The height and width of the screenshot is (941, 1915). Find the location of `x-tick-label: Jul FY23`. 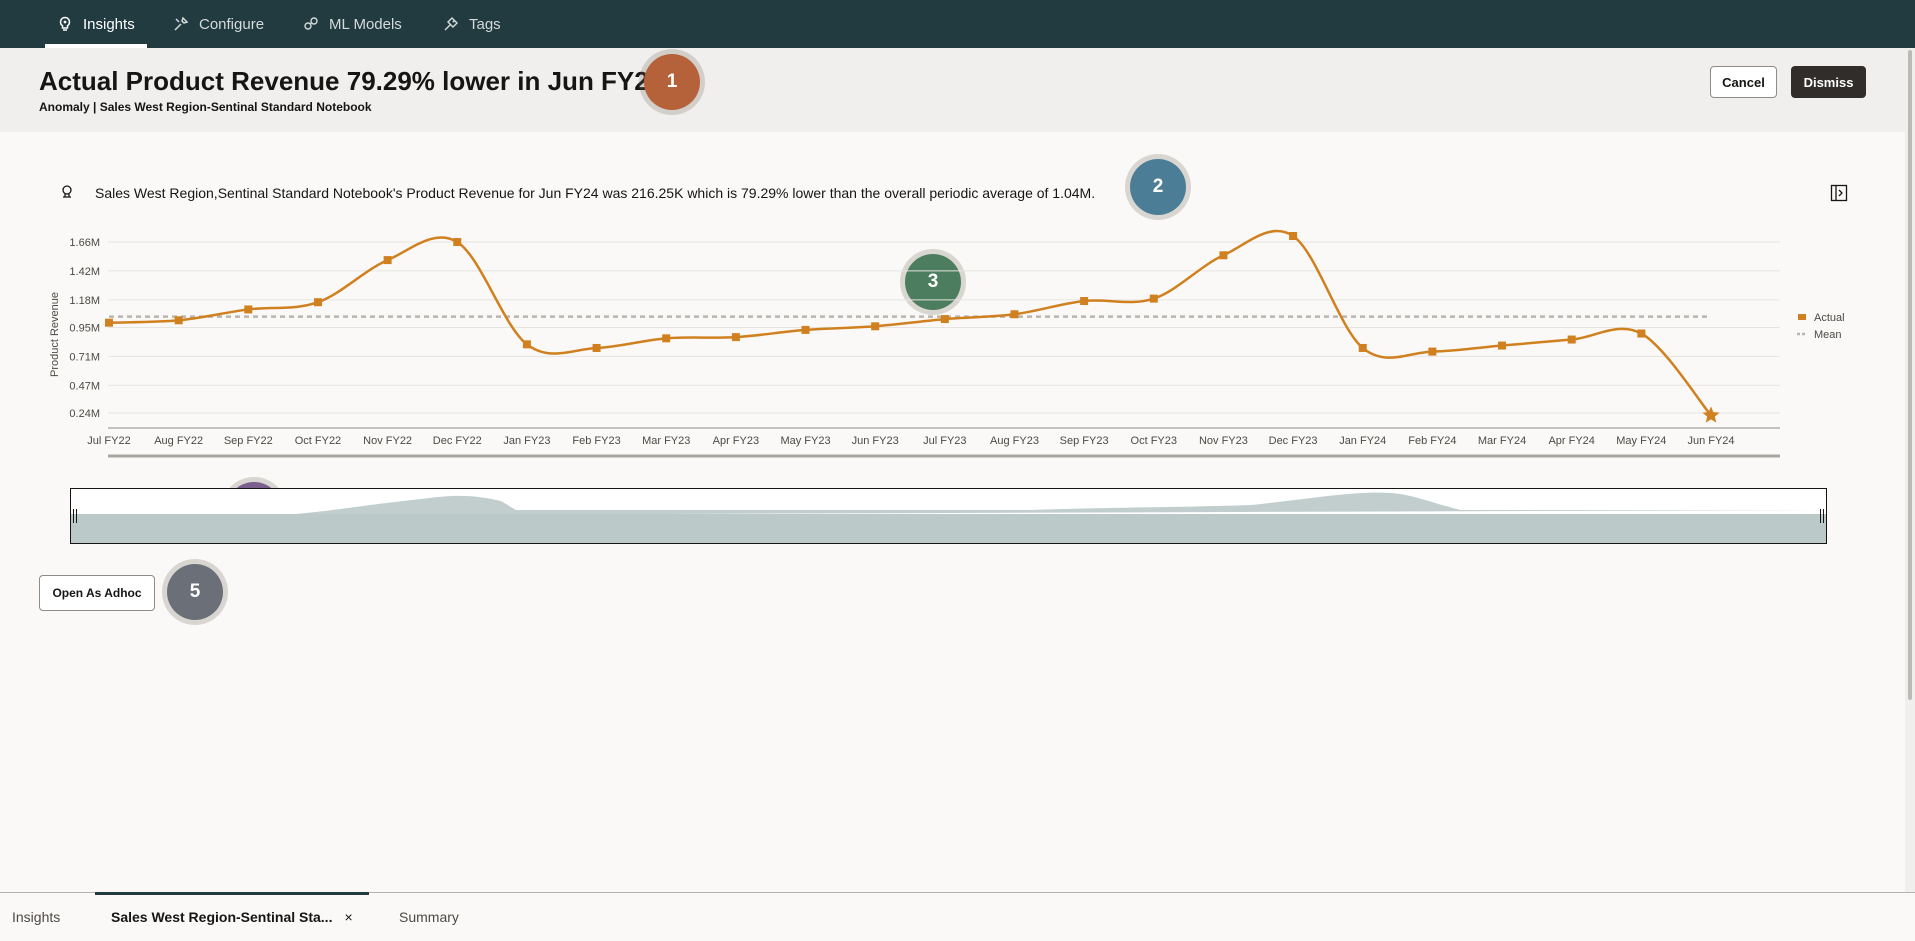

x-tick-label: Jul FY23 is located at coordinates (944, 441).